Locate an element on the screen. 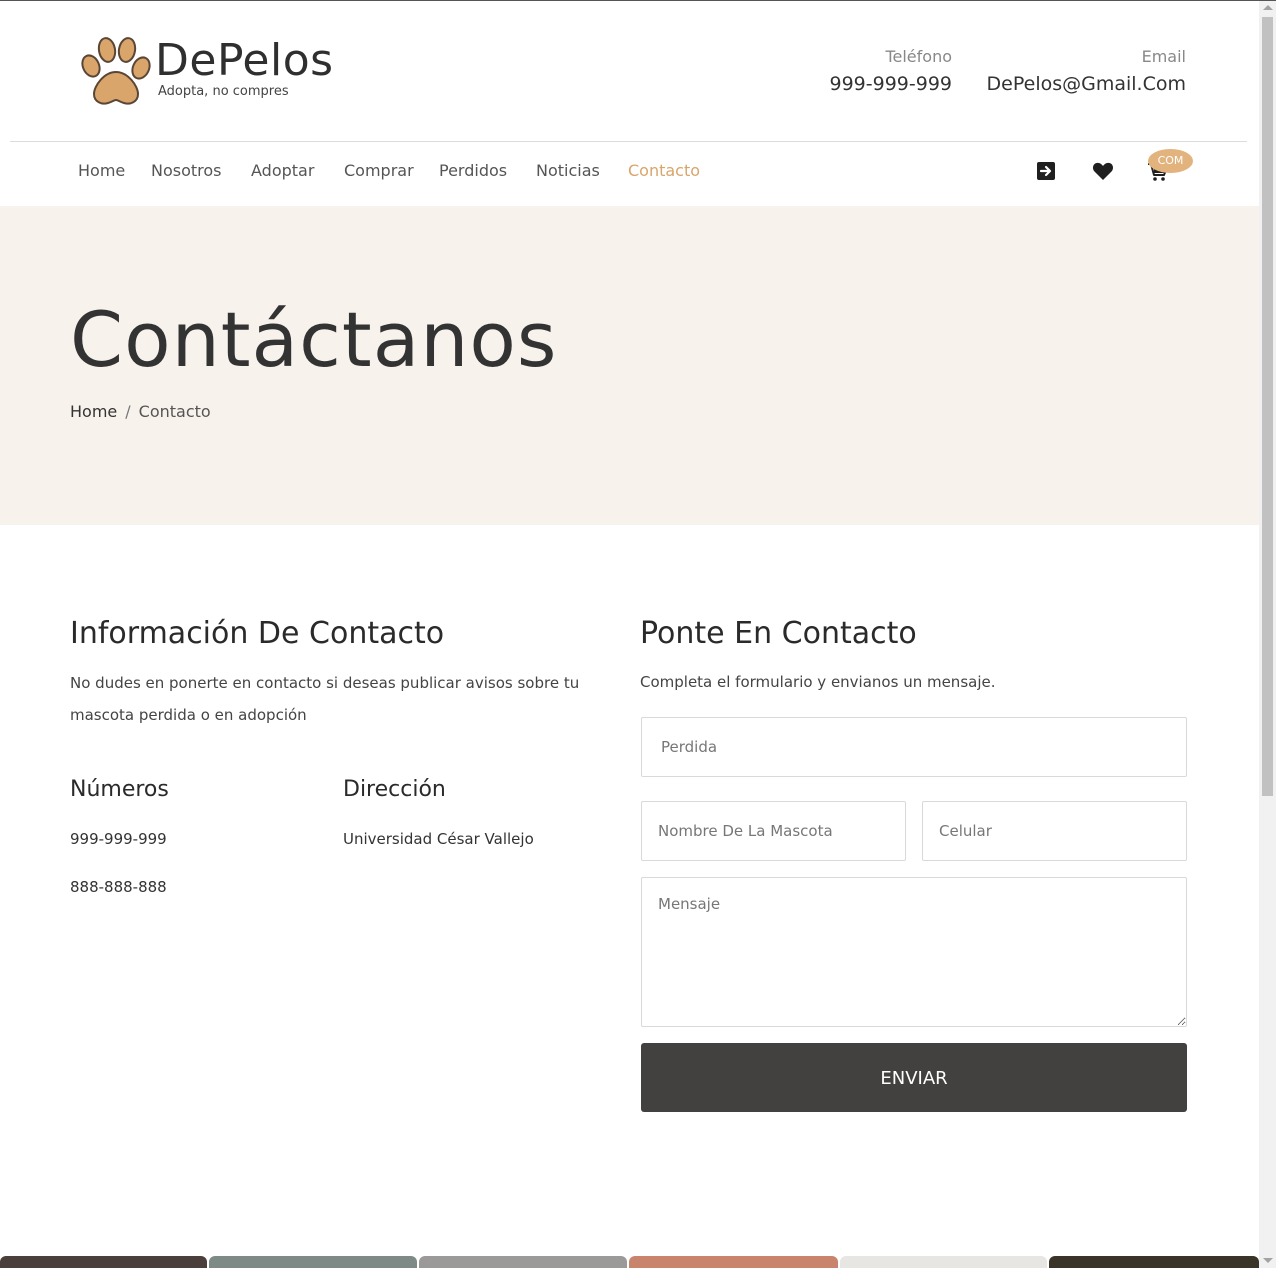  email-label: Email is located at coordinates (1163, 56).